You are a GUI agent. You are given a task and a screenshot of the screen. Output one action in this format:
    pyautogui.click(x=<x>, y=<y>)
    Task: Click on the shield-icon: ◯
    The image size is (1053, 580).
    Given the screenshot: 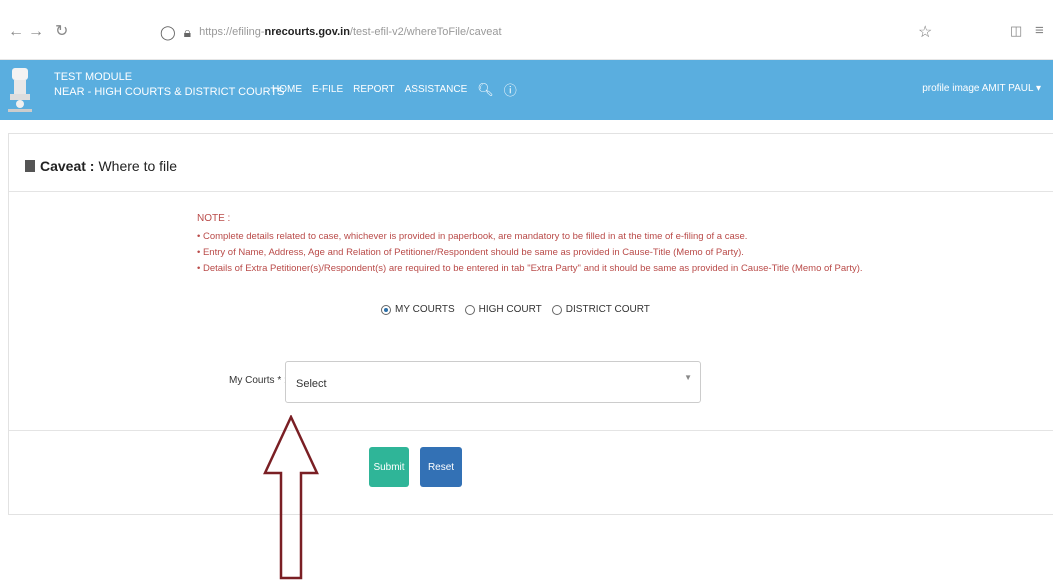 What is the action you would take?
    pyautogui.click(x=168, y=31)
    